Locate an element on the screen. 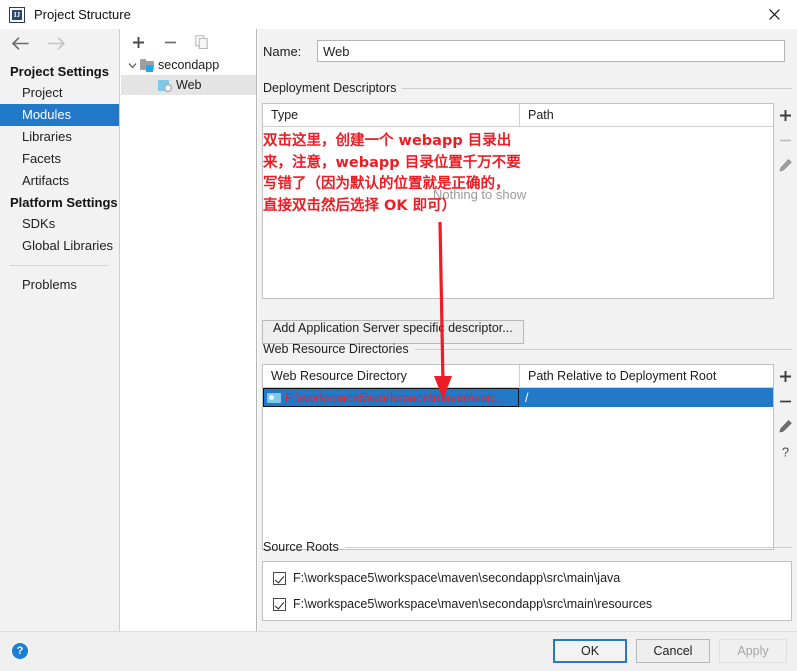  tree-node-secondapp: secondapp is located at coordinates (188, 65).